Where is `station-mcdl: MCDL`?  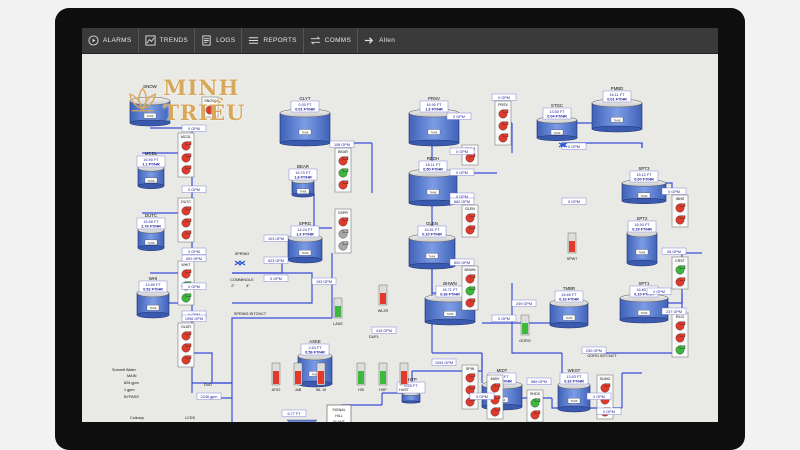
station-mcdl: MCDL is located at coordinates (186, 155).